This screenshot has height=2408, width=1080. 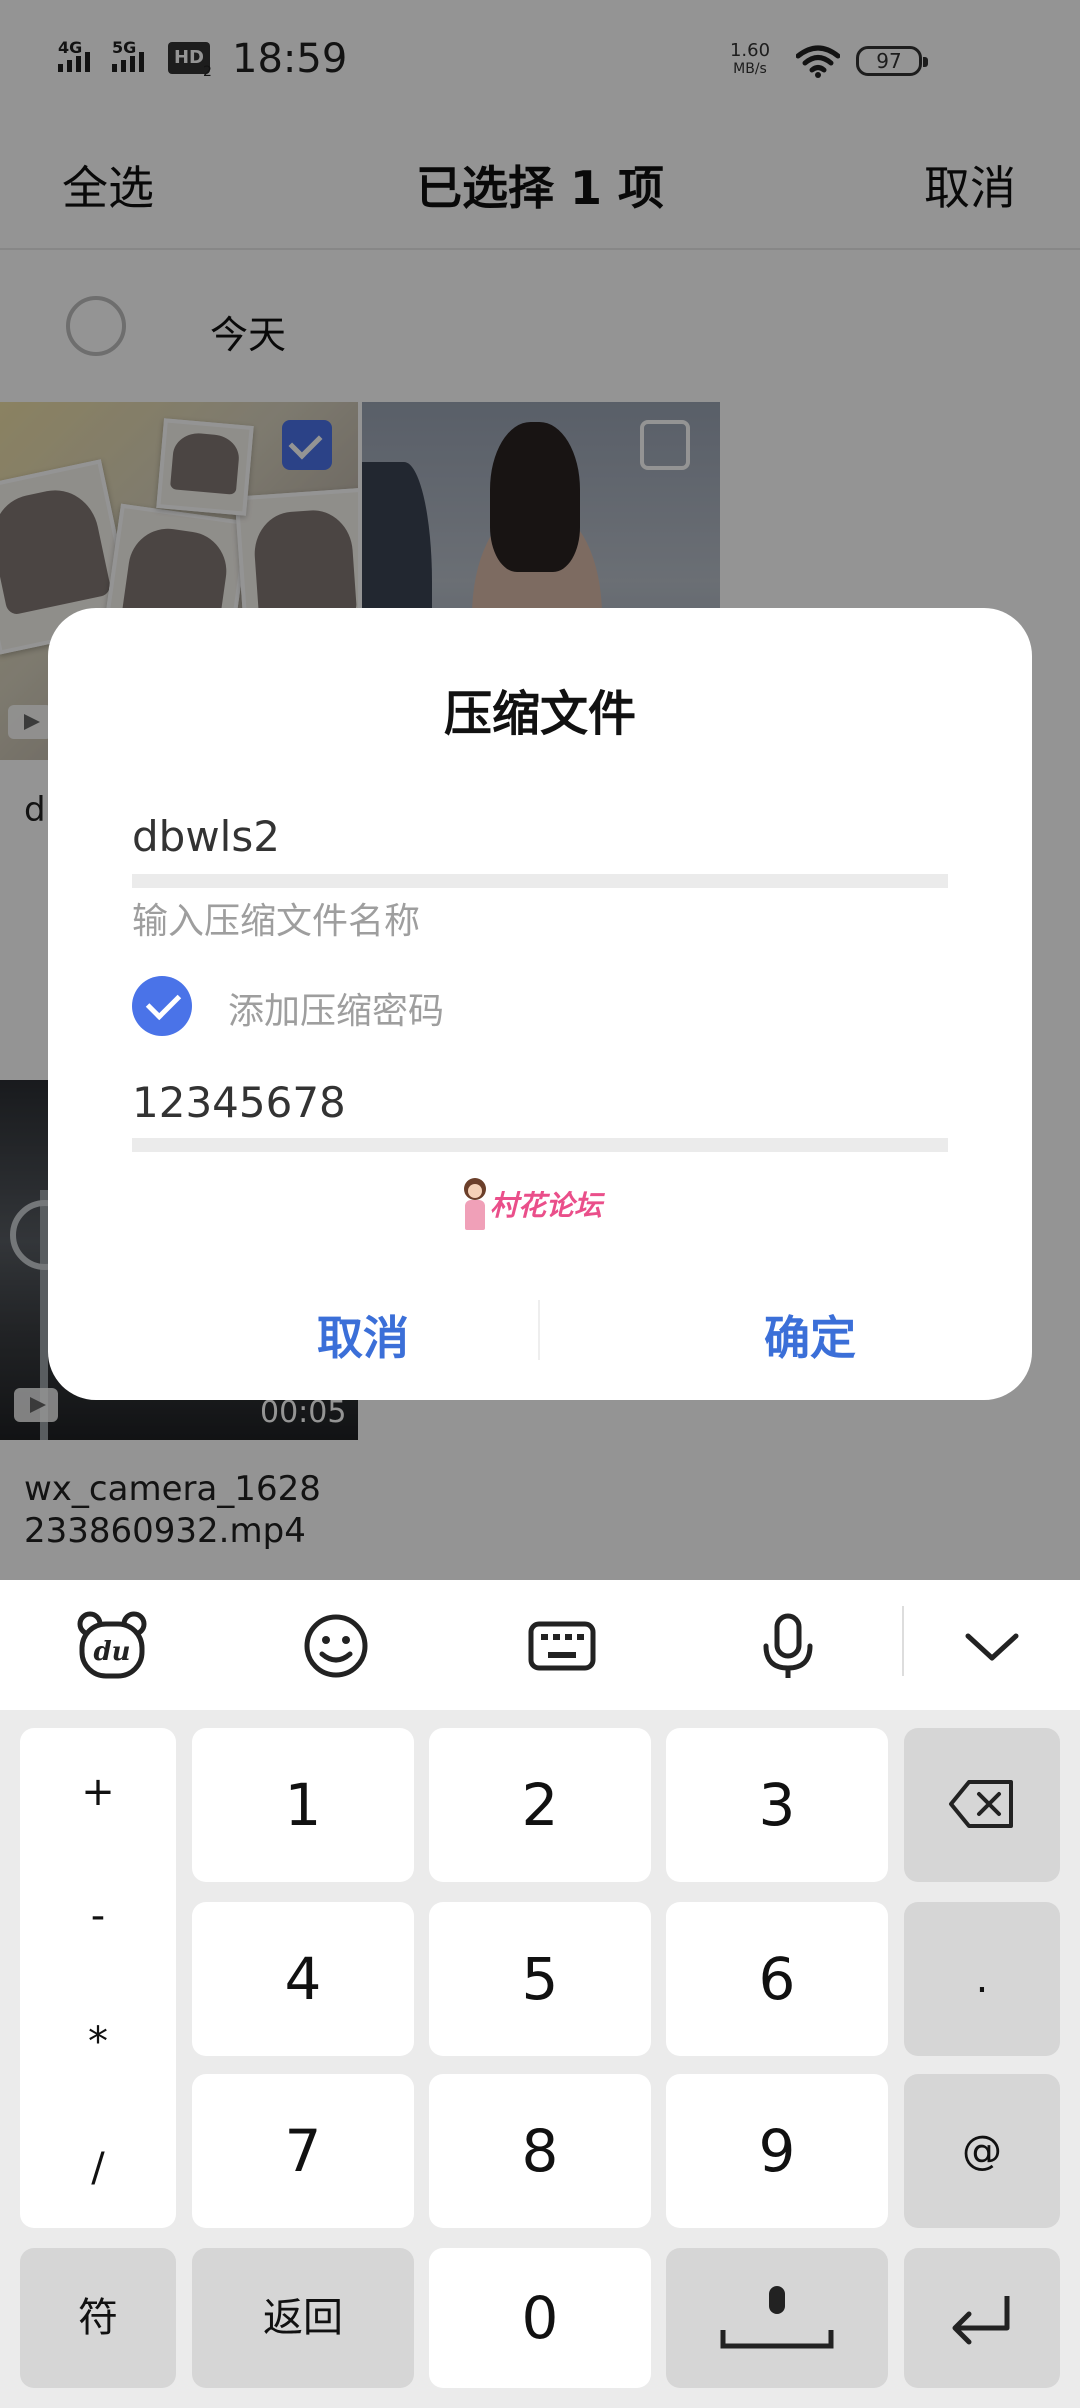 I want to click on watermark-text: 村花论坛, so click(x=546, y=1205).